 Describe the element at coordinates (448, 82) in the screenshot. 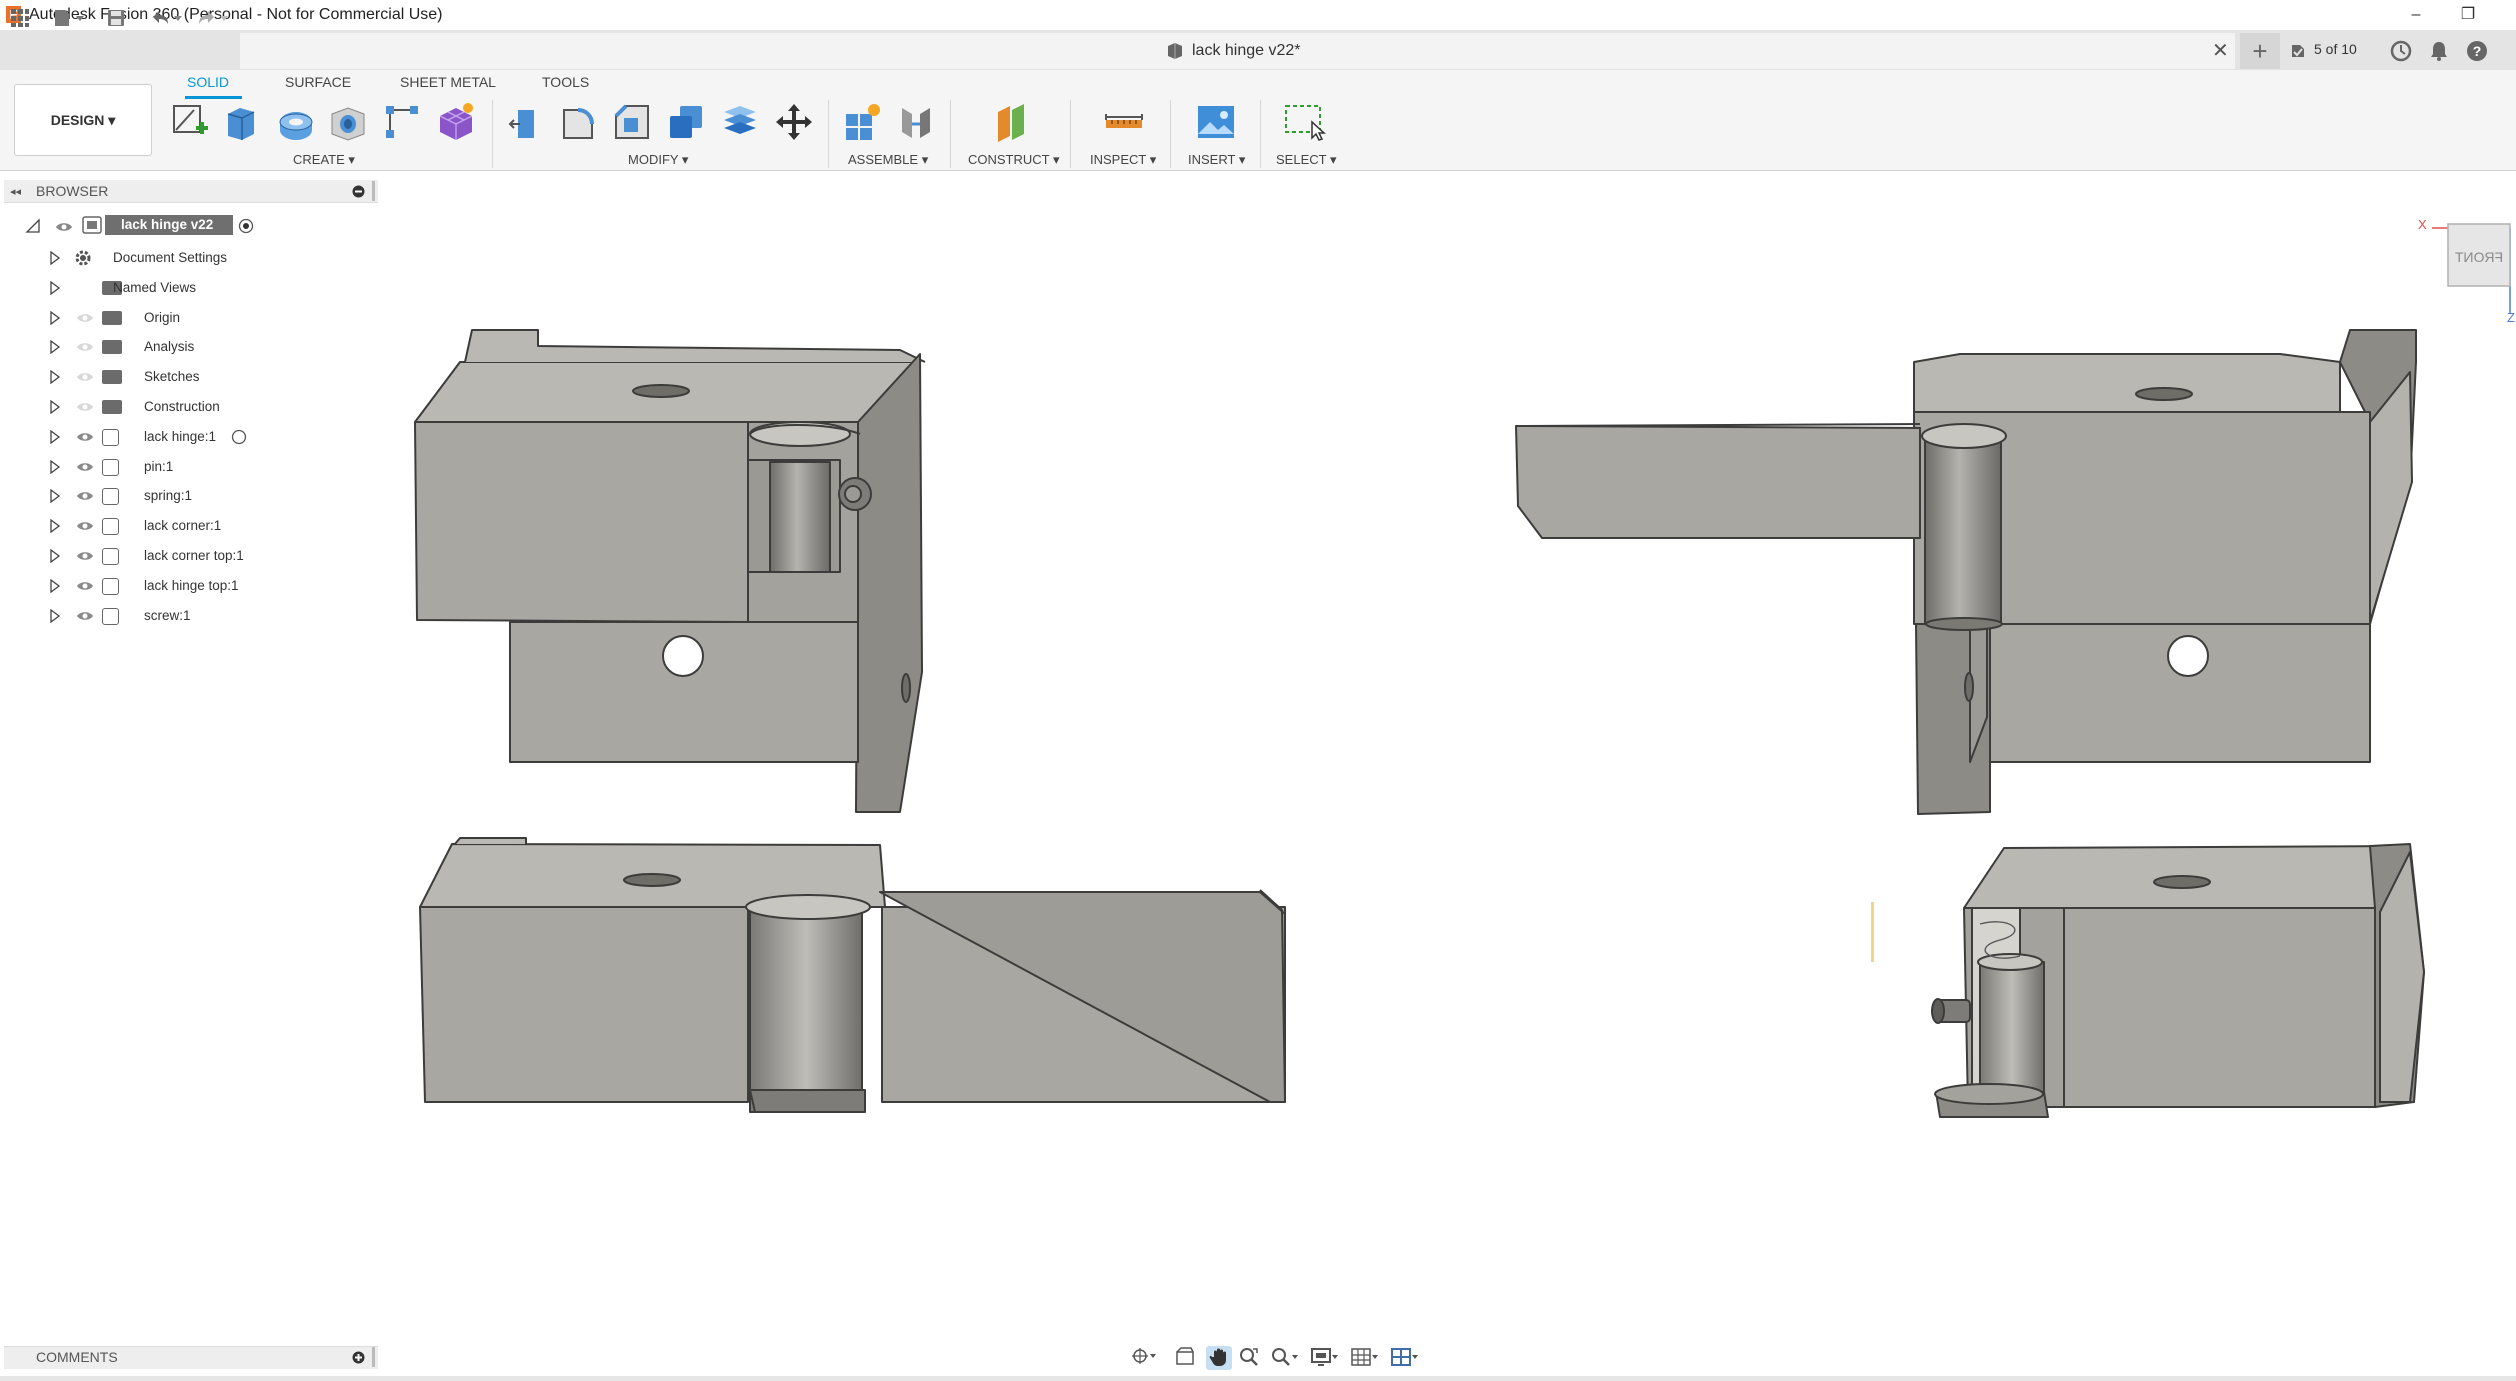

I see `tab-sheet-metal: SHEET METAL` at that location.